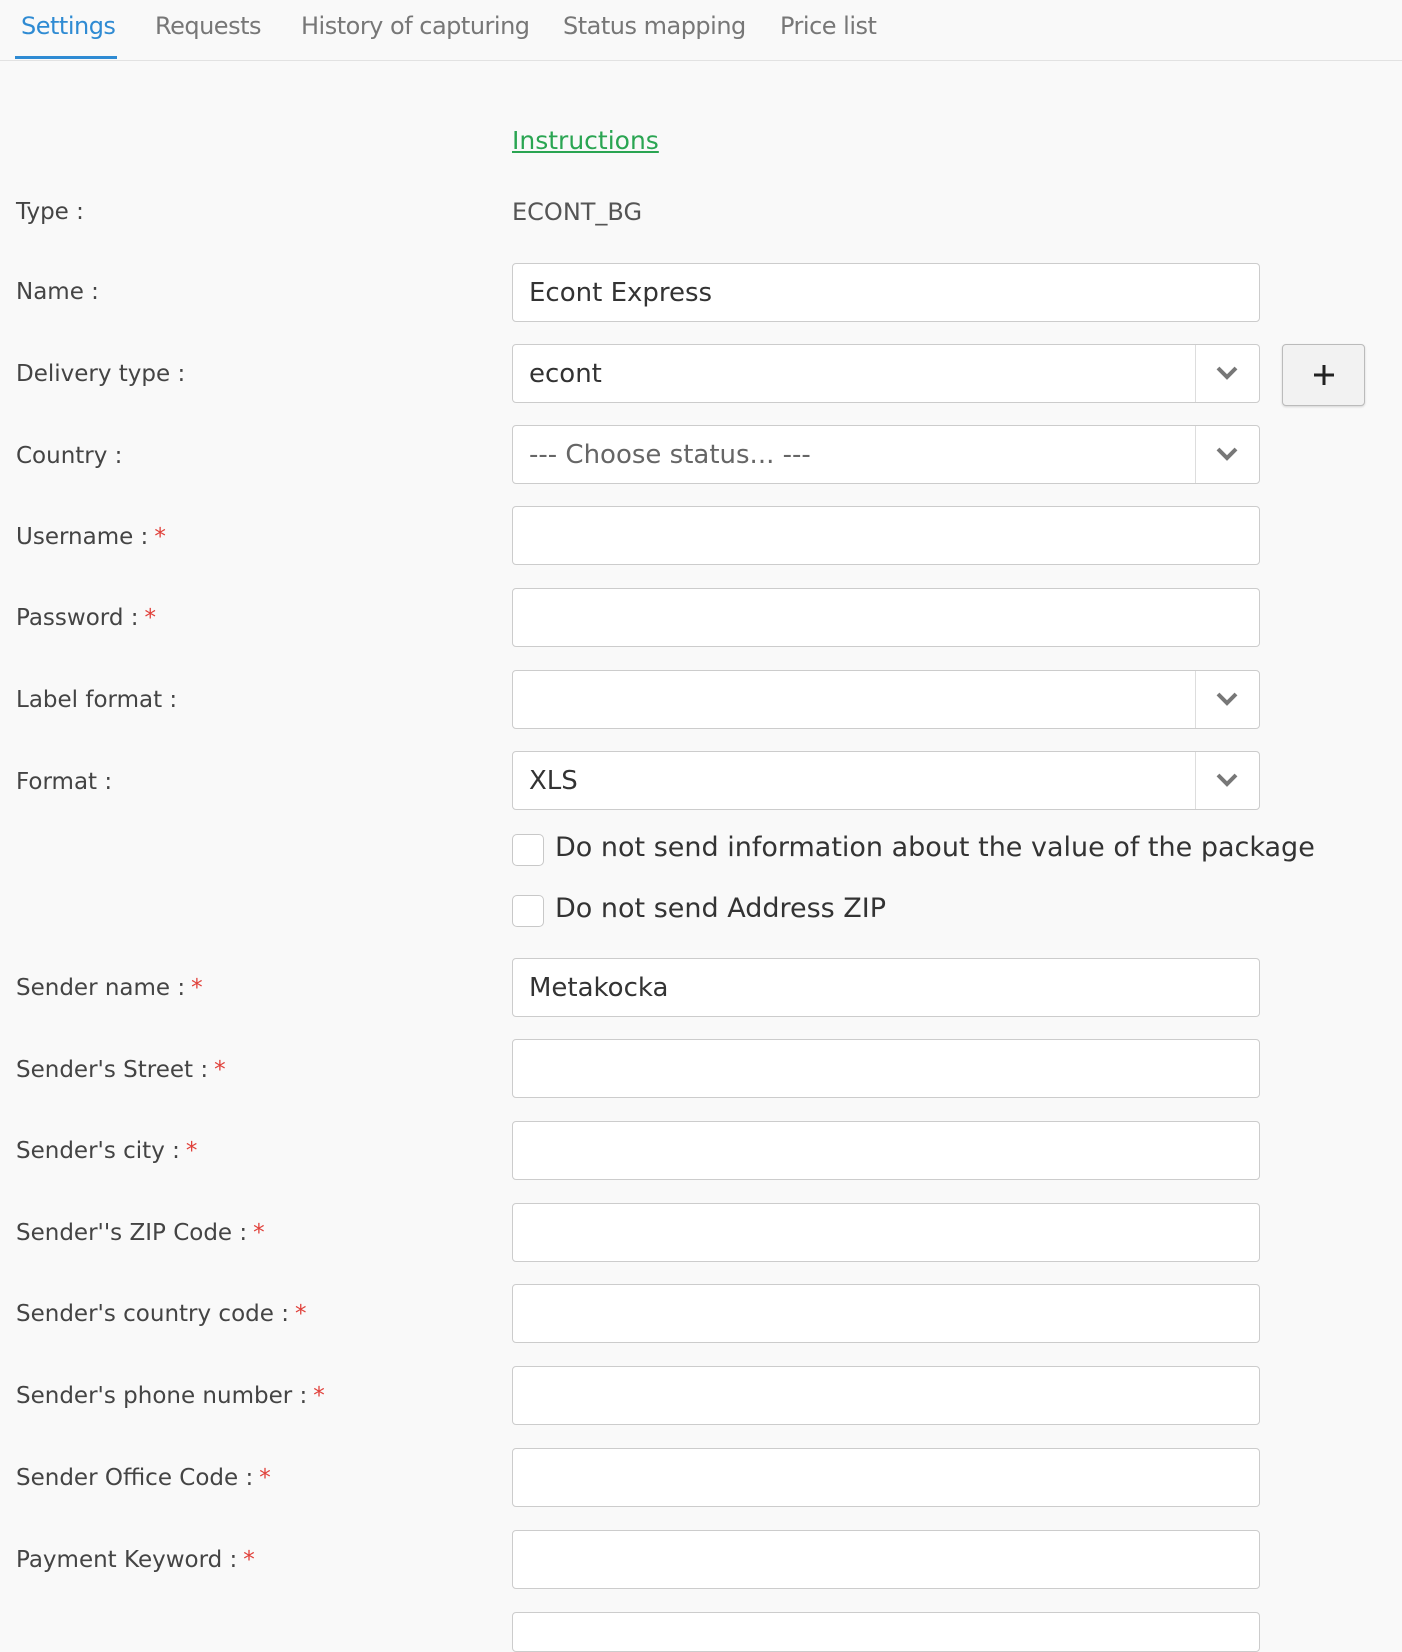  I want to click on sender-name-field, so click(886, 987).